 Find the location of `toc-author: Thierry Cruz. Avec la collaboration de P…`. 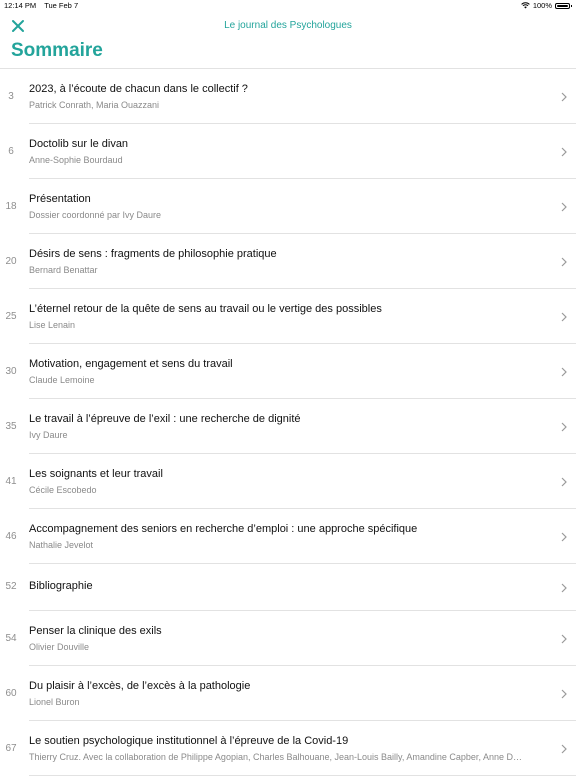

toc-author: Thierry Cruz. Avec la collaboration de P… is located at coordinates (275, 757).